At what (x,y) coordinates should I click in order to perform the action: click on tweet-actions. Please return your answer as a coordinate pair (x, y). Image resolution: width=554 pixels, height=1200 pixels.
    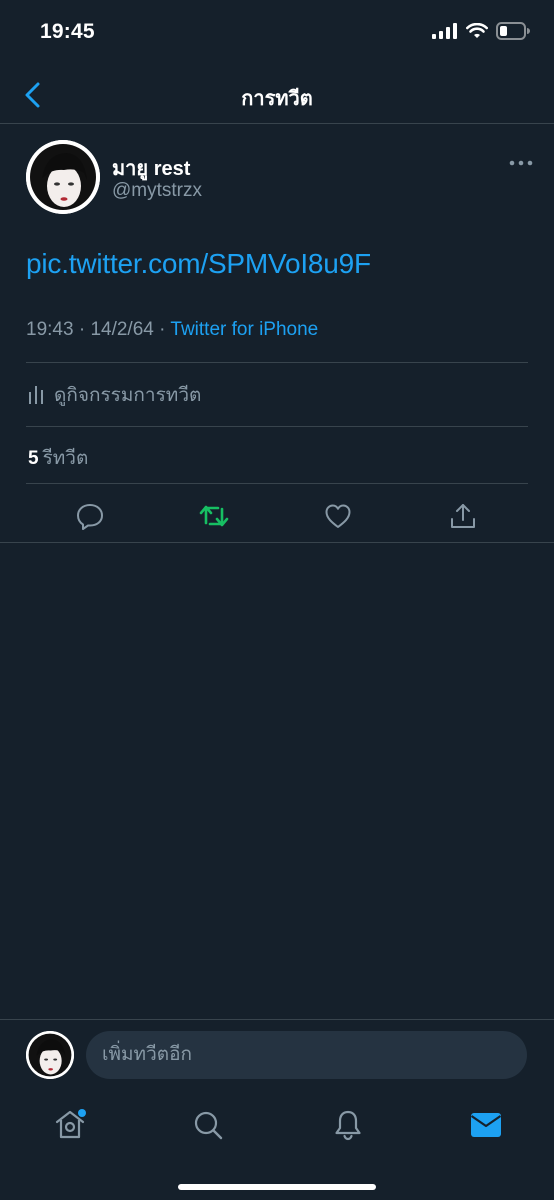
    Looking at the image, I should click on (277, 516).